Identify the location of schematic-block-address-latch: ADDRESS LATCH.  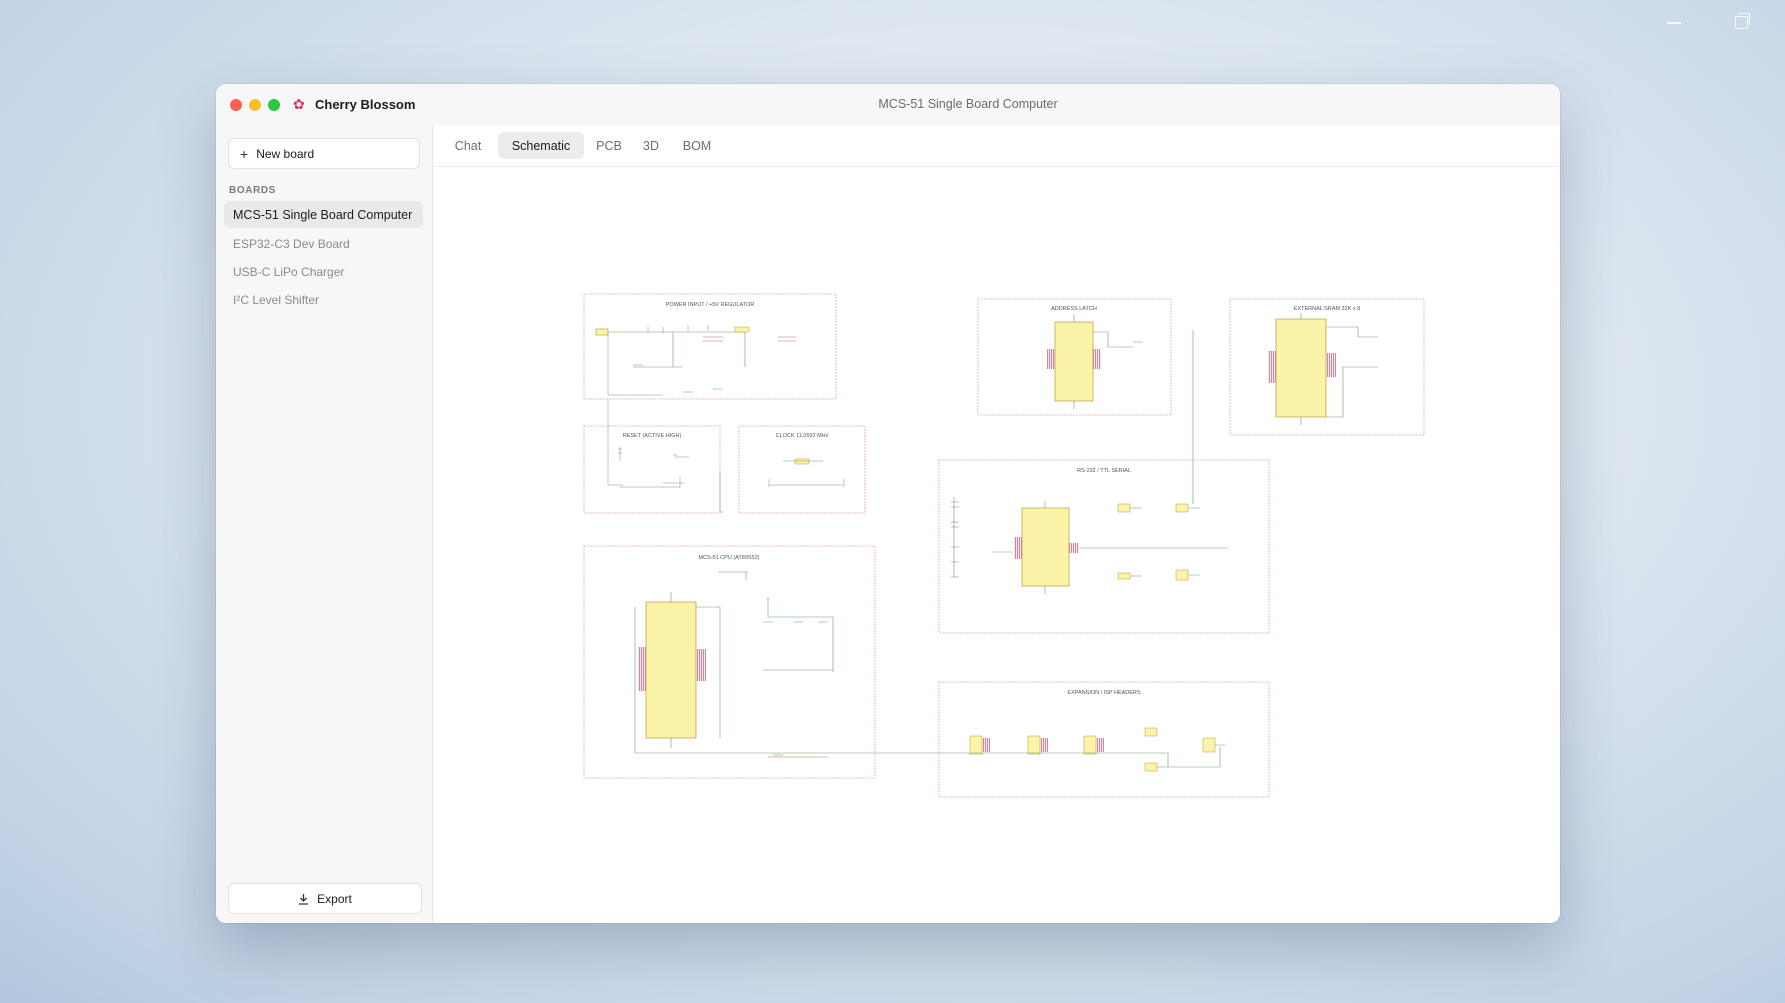
(1074, 357).